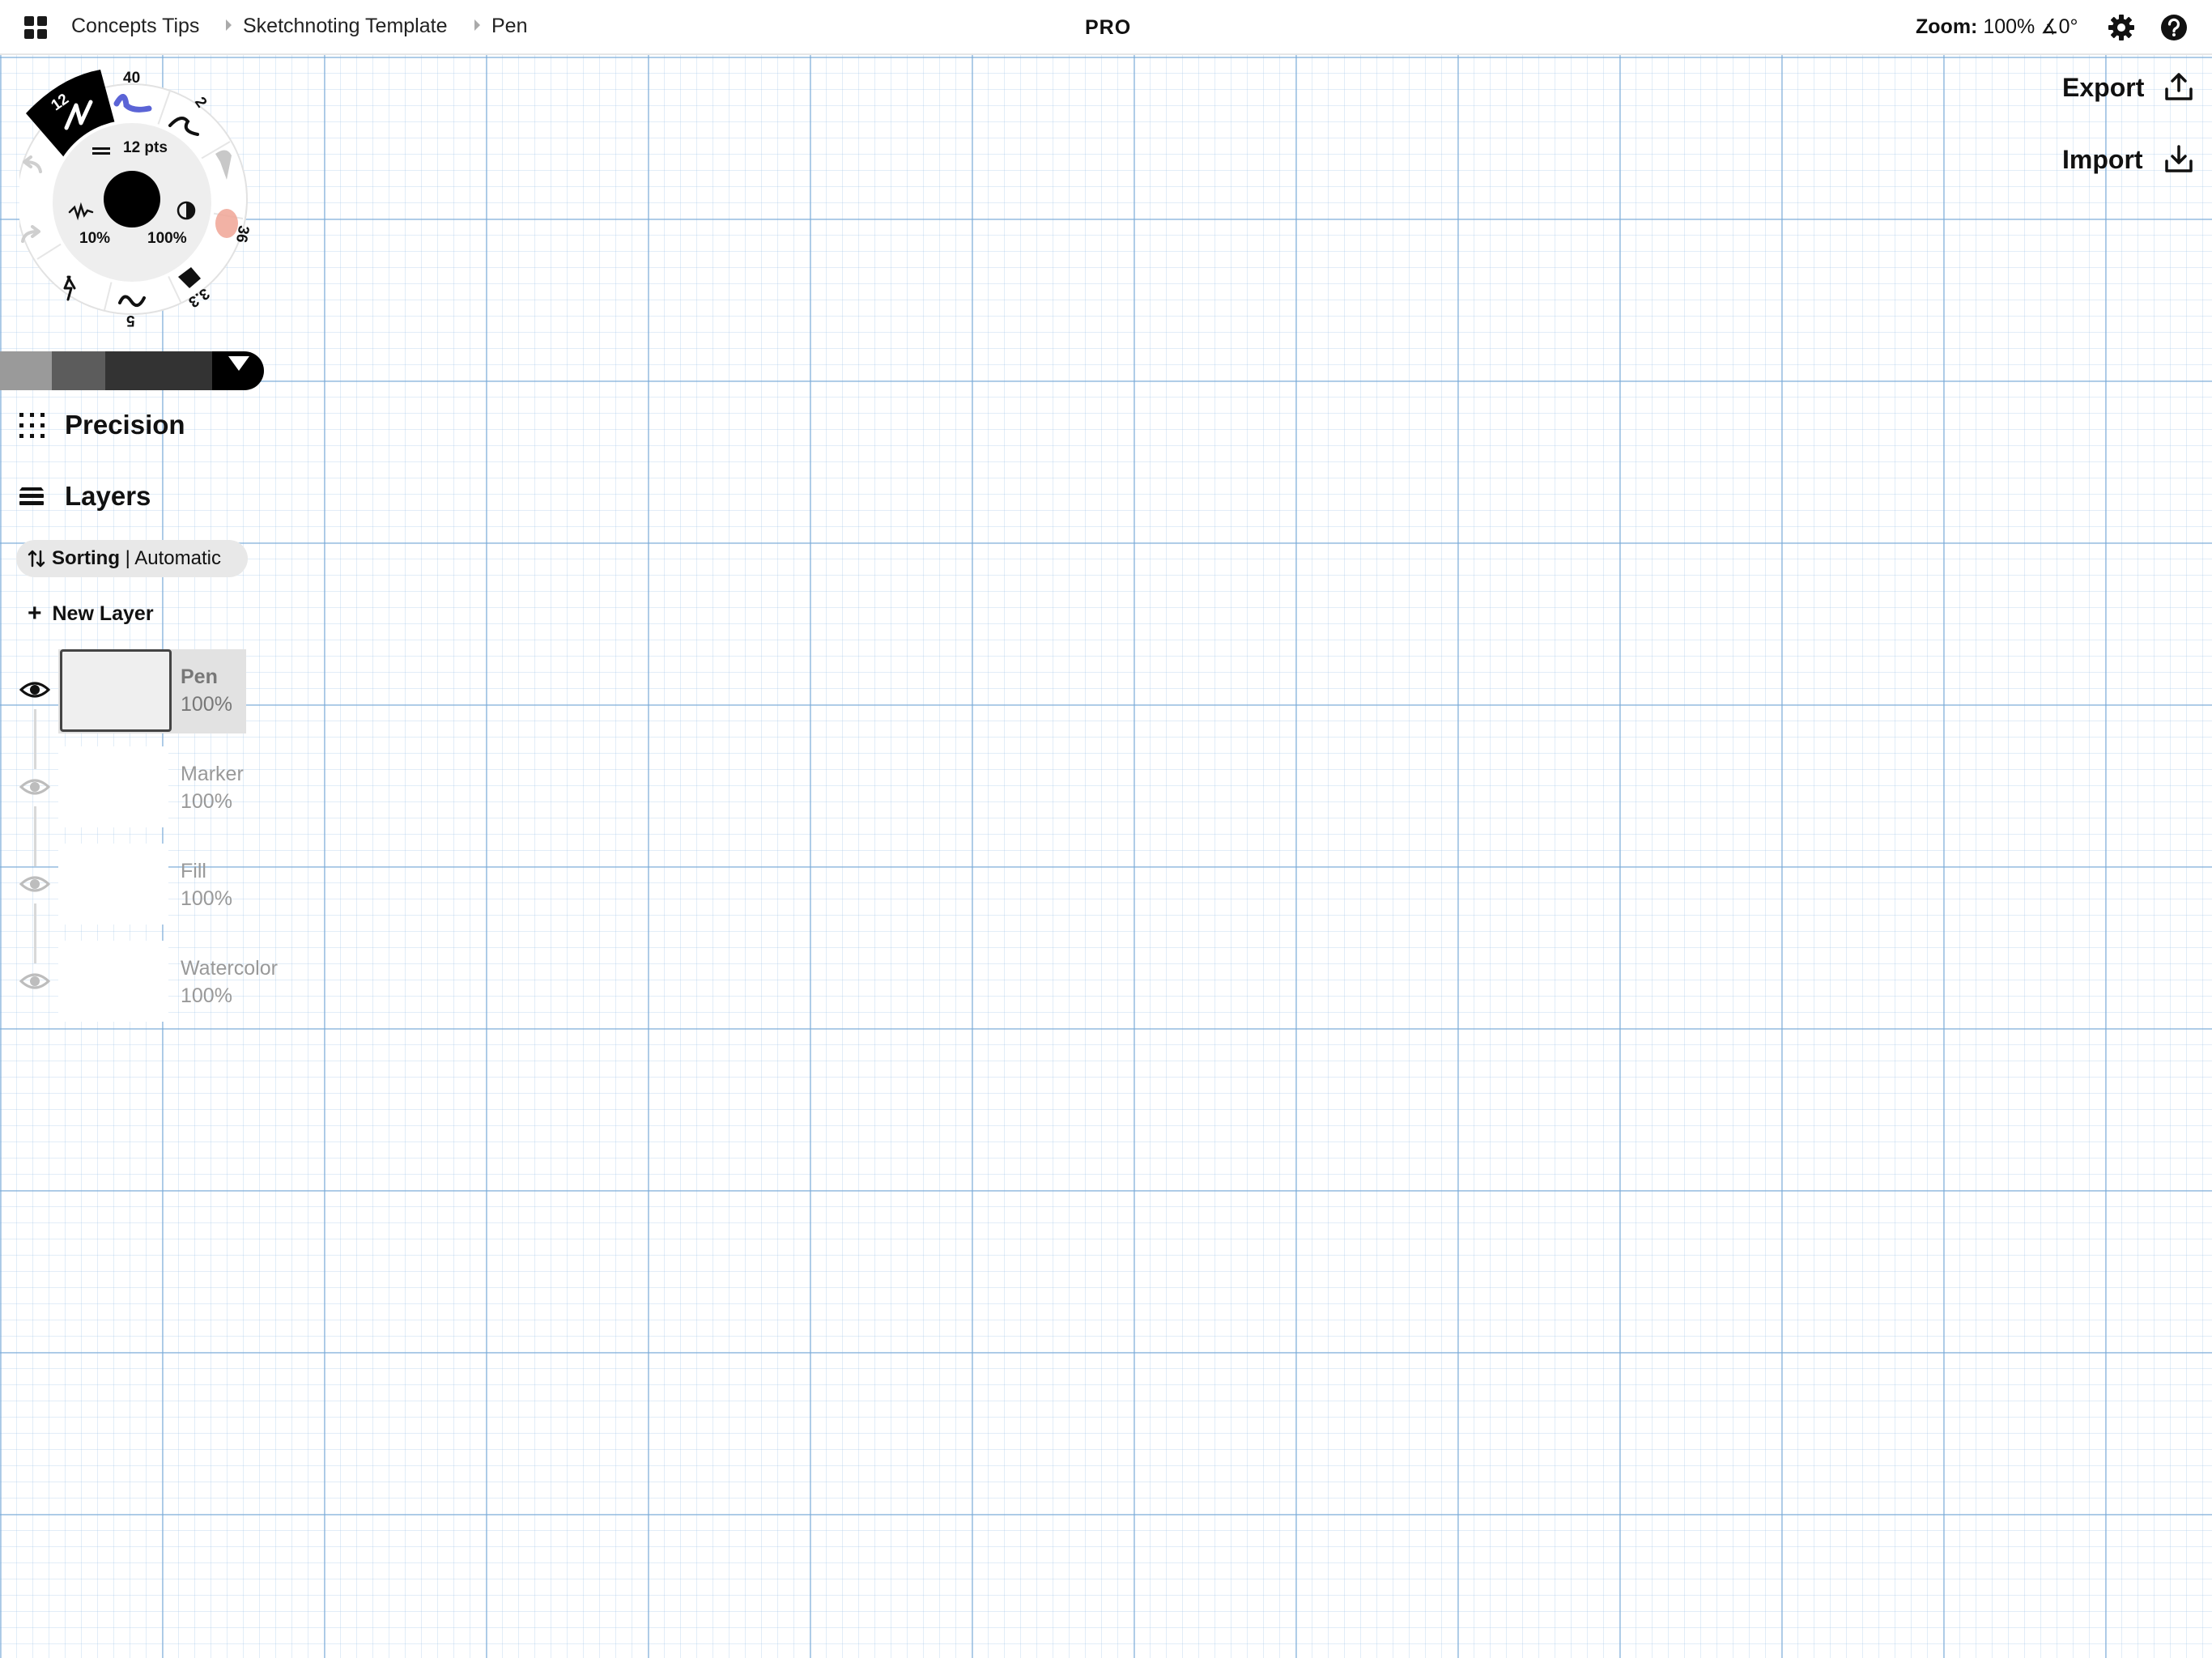 The width and height of the screenshot is (2212, 1658). Describe the element at coordinates (2102, 159) in the screenshot. I see `import-label: Import` at that location.